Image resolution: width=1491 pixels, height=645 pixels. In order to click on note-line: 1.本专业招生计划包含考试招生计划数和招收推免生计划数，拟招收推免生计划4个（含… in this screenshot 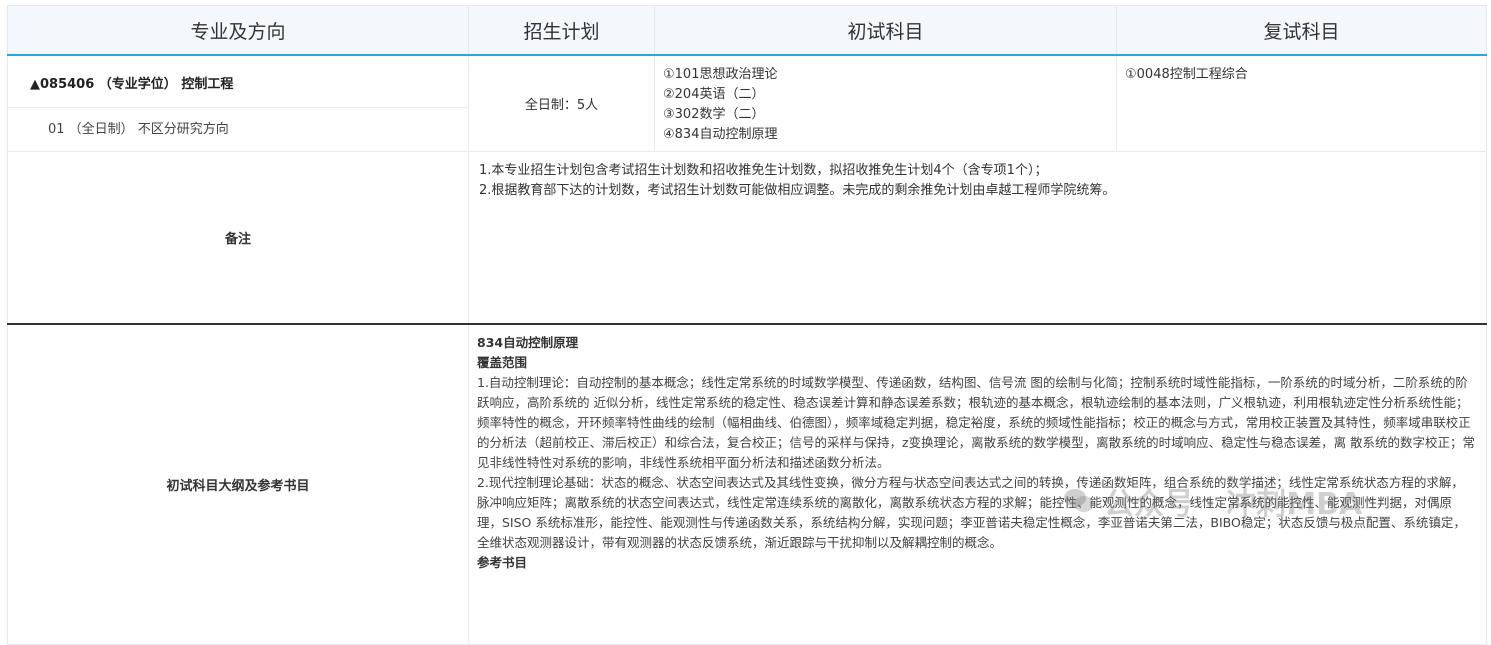, I will do `click(763, 170)`.